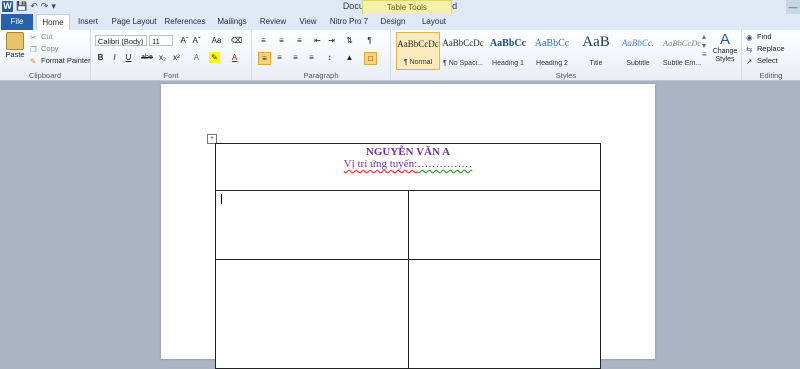  What do you see at coordinates (185, 22) in the screenshot?
I see `tab-references: References` at bounding box center [185, 22].